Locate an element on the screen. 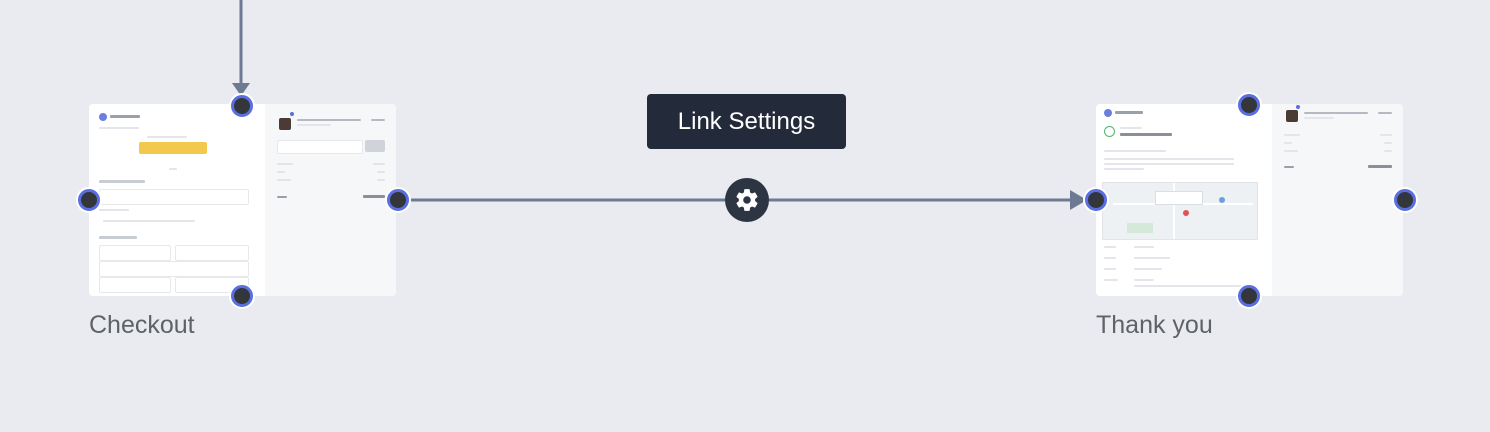 This screenshot has width=1490, height=432. first-name-field is located at coordinates (135, 253).